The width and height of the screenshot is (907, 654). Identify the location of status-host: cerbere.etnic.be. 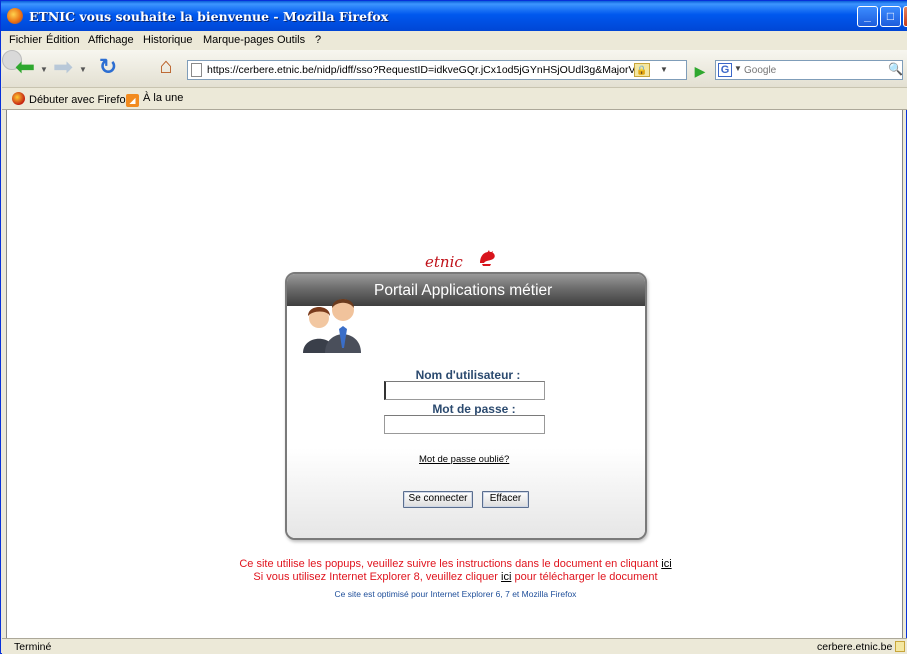
(855, 647).